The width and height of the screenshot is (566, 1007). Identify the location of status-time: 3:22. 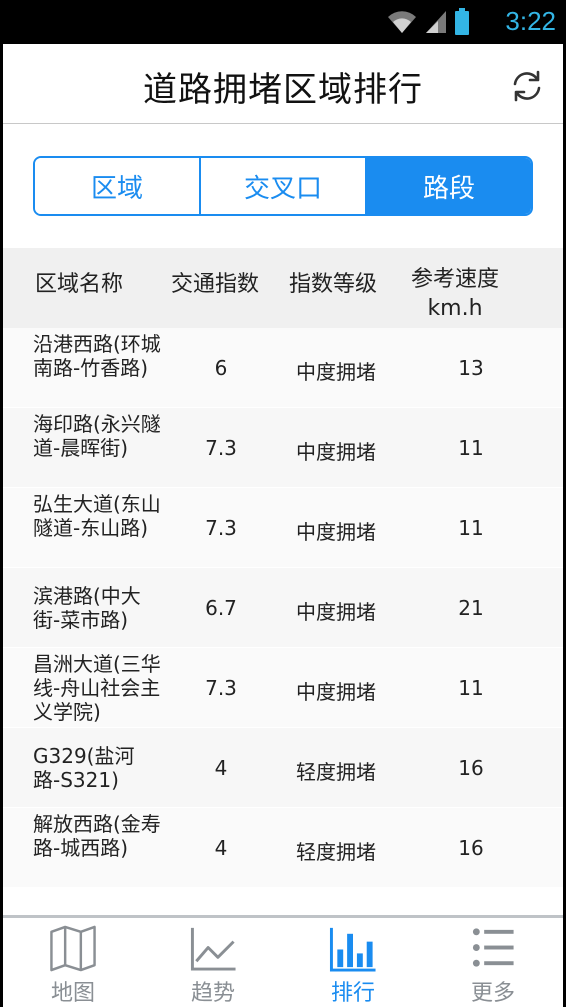
(530, 21).